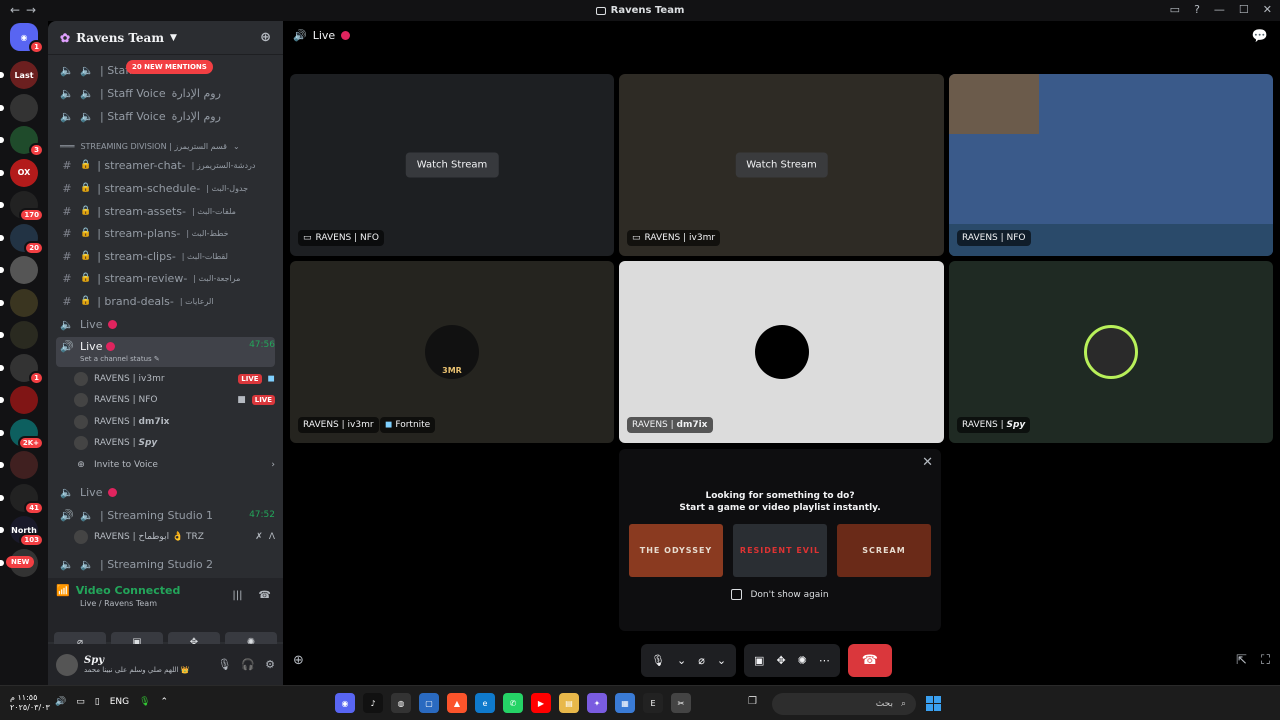 This screenshot has height=720, width=1280. I want to click on nav-arrows: ←→, so click(26, 10).